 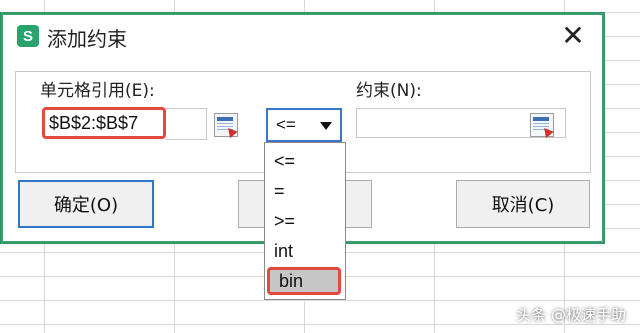 What do you see at coordinates (304, 125) in the screenshot?
I see `operator-select: <=` at bounding box center [304, 125].